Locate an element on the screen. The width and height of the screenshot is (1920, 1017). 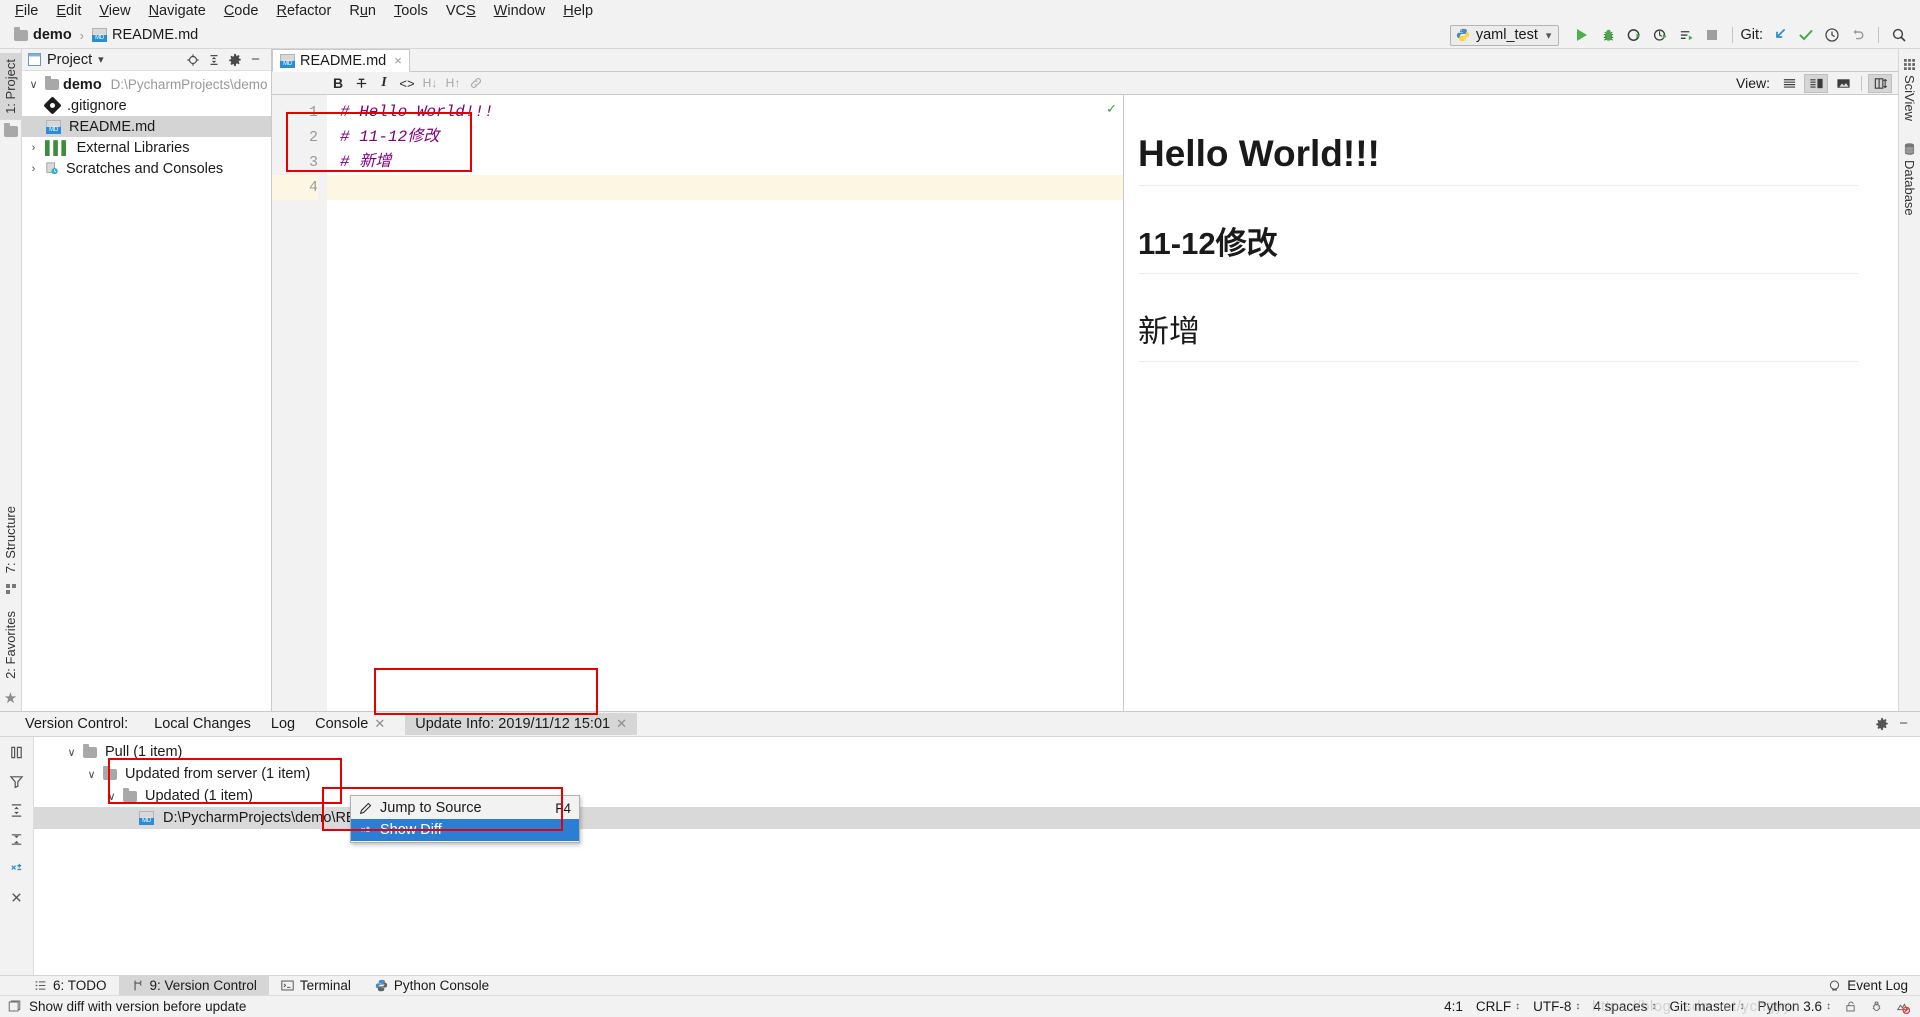
git-update-button is located at coordinates (1780, 35).